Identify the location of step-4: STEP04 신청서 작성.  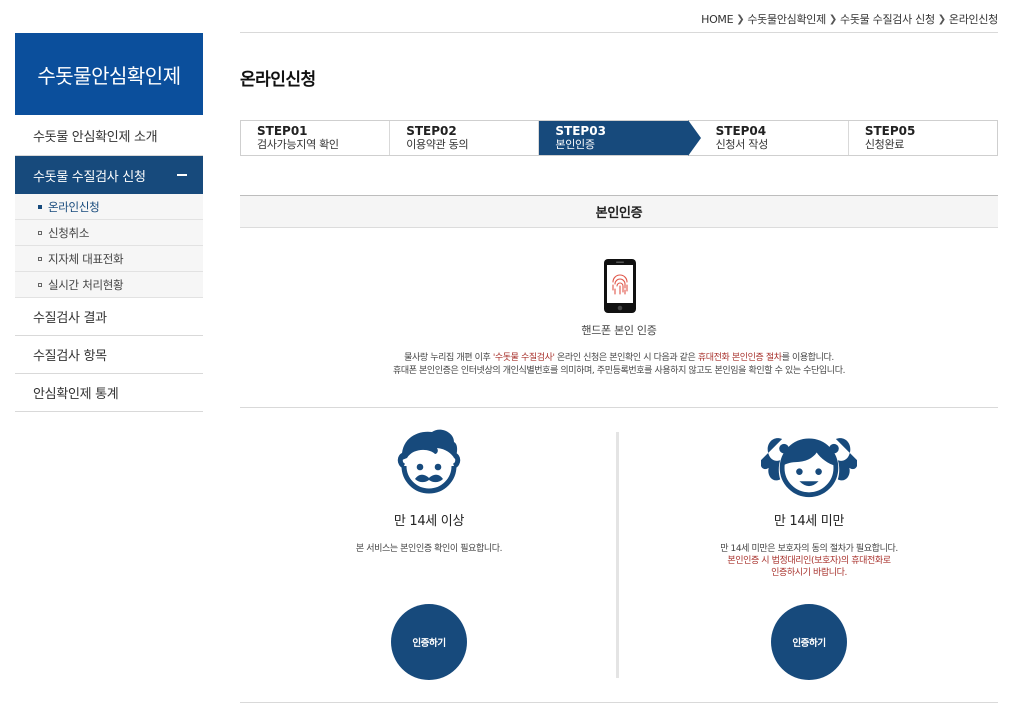
(768, 138).